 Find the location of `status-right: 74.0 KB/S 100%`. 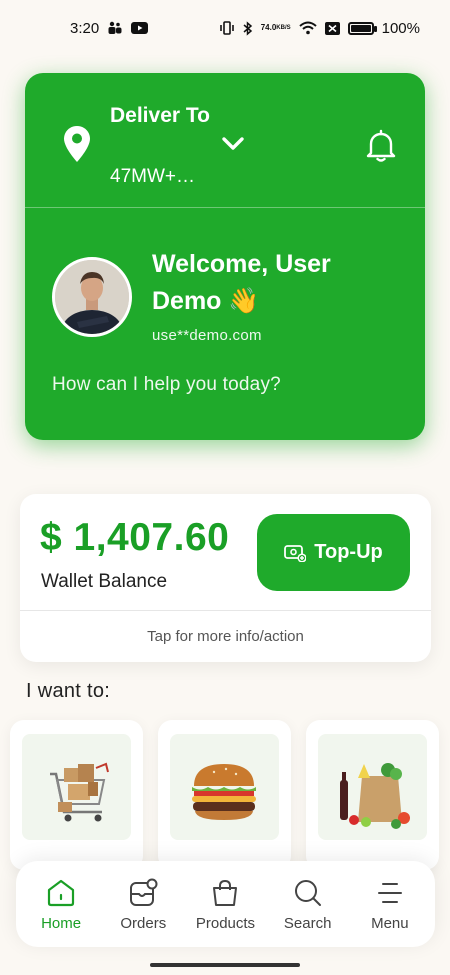

status-right: 74.0 KB/S 100% is located at coordinates (319, 28).